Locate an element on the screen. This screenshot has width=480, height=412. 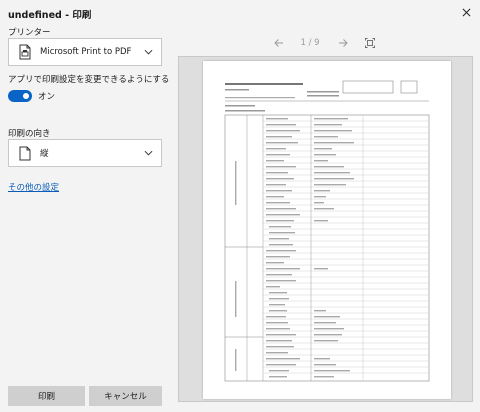
fit-page-button is located at coordinates (370, 43).